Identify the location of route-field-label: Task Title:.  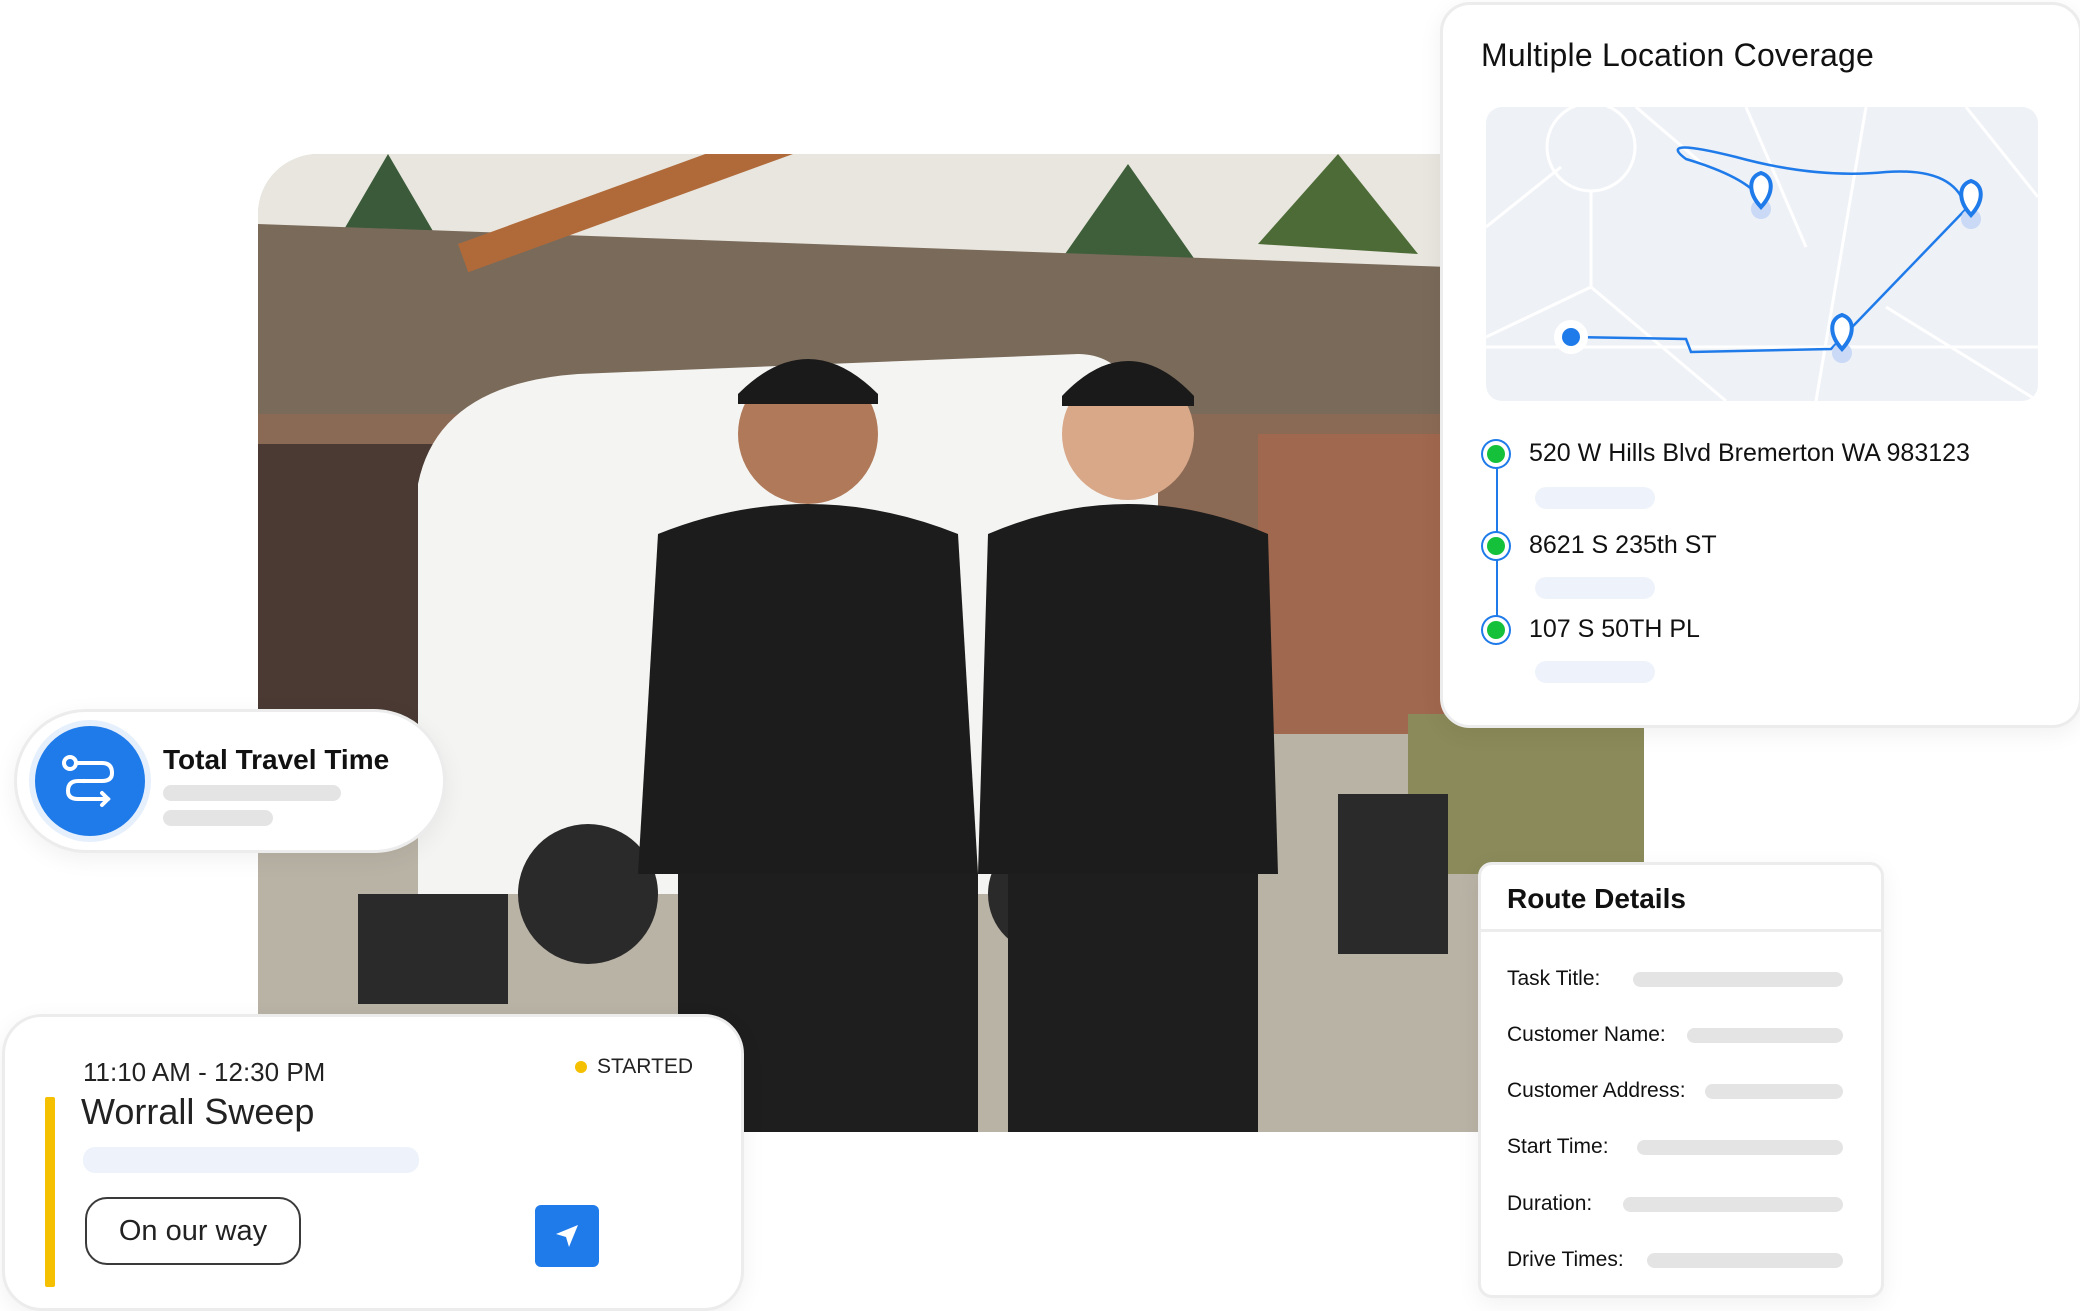
(1553, 979).